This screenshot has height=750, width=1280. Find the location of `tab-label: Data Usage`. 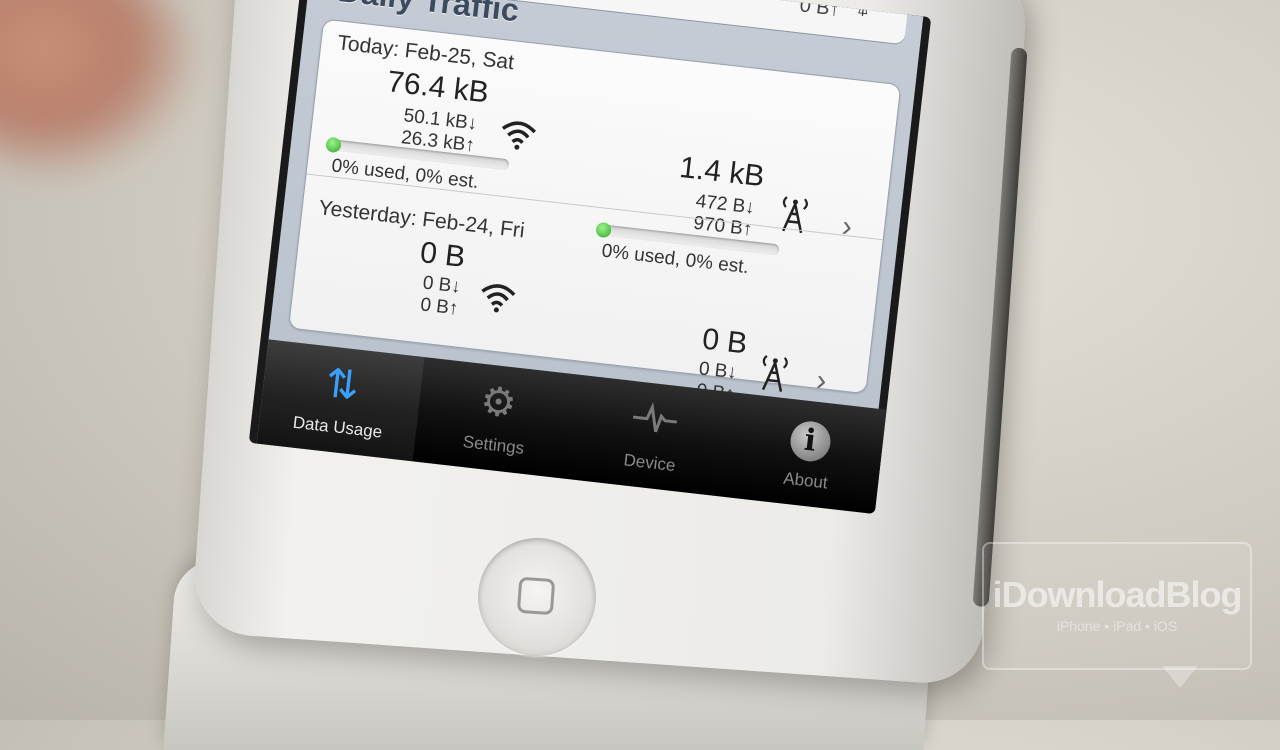

tab-label: Data Usage is located at coordinates (337, 427).